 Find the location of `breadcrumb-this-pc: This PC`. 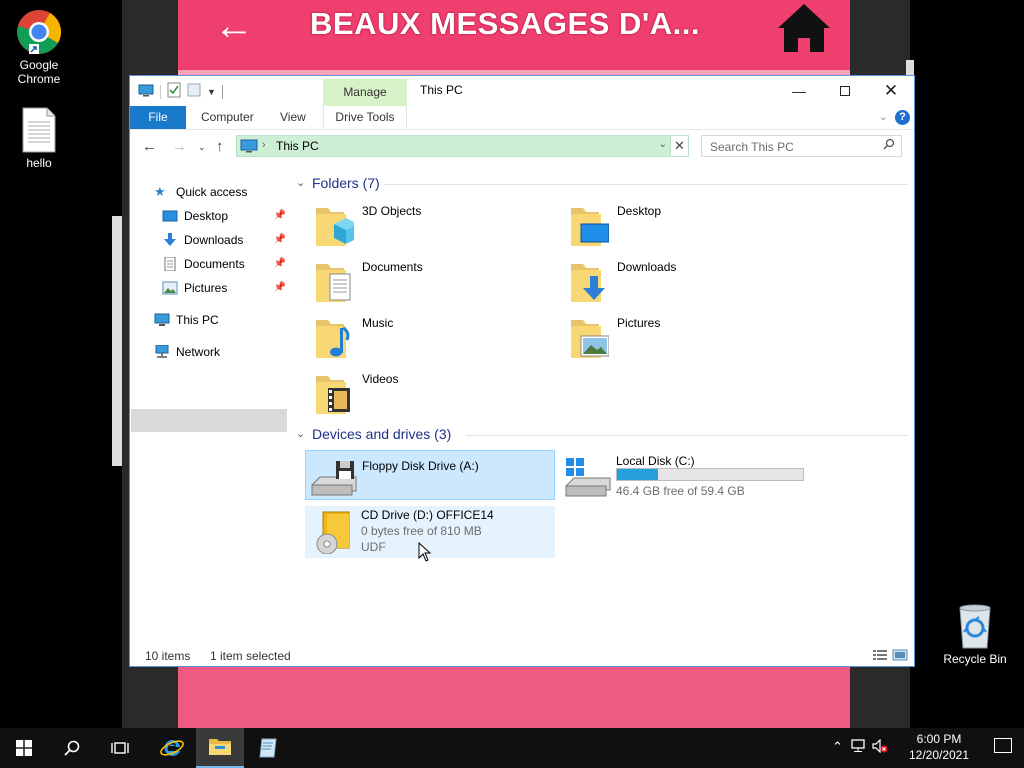

breadcrumb-this-pc: This PC is located at coordinates (297, 146).